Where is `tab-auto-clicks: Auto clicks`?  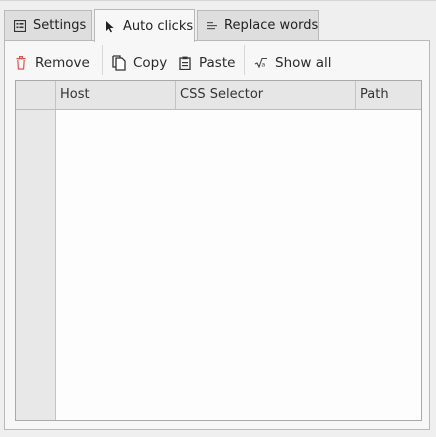
tab-auto-clicks: Auto clicks is located at coordinates (144, 25).